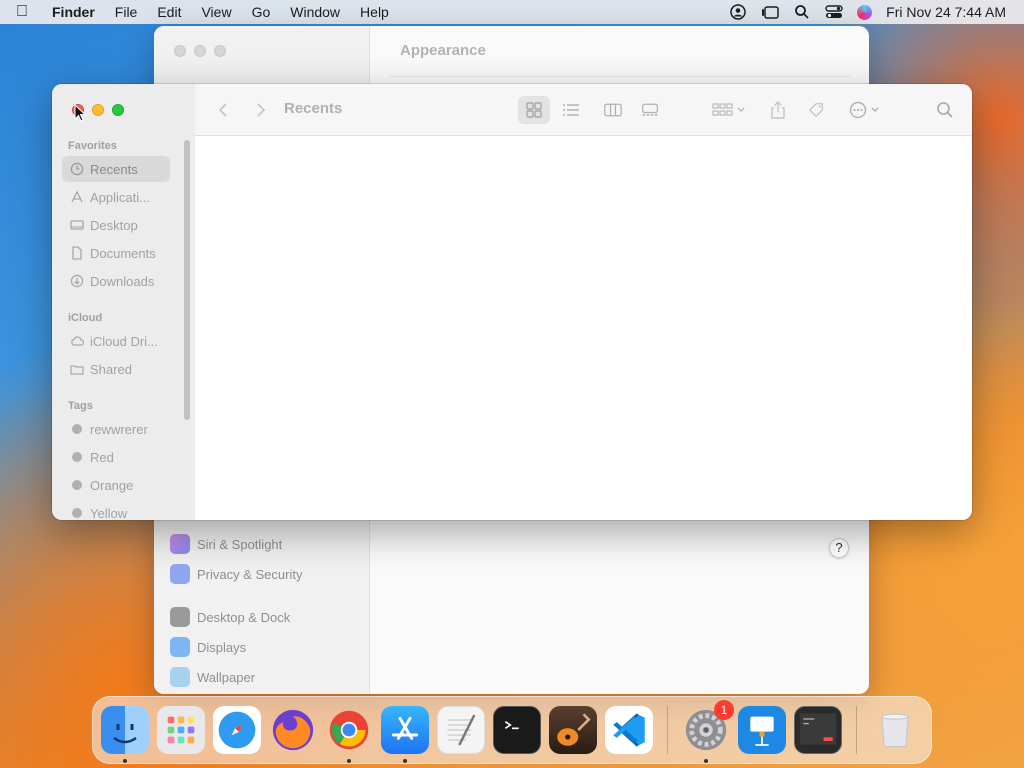 This screenshot has height=768, width=1024. I want to click on group-by-button, so click(731, 110).